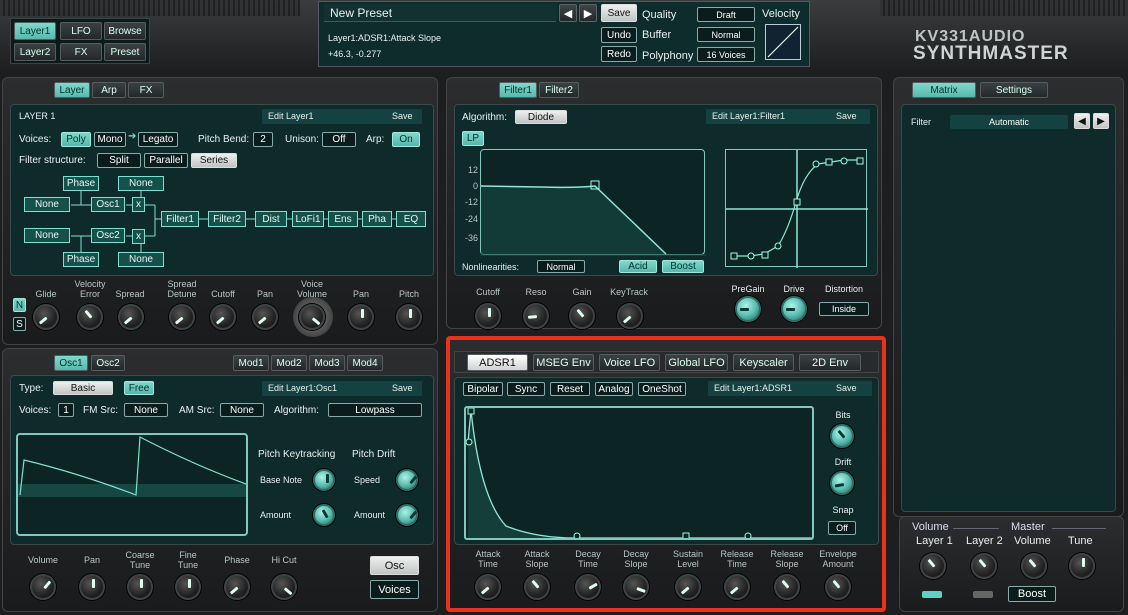  What do you see at coordinates (488, 587) in the screenshot?
I see `attack-time-knob` at bounding box center [488, 587].